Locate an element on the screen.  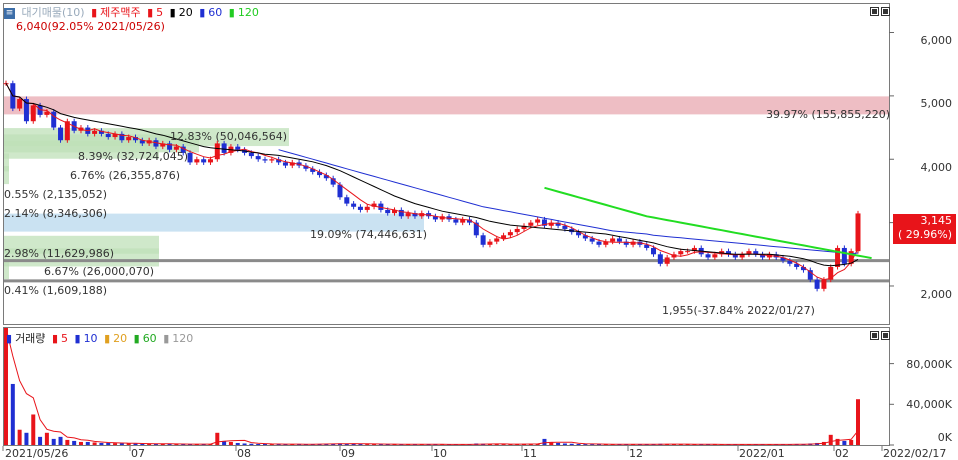
band-label: 6.76% (26,355,876) is located at coordinates (125, 175).